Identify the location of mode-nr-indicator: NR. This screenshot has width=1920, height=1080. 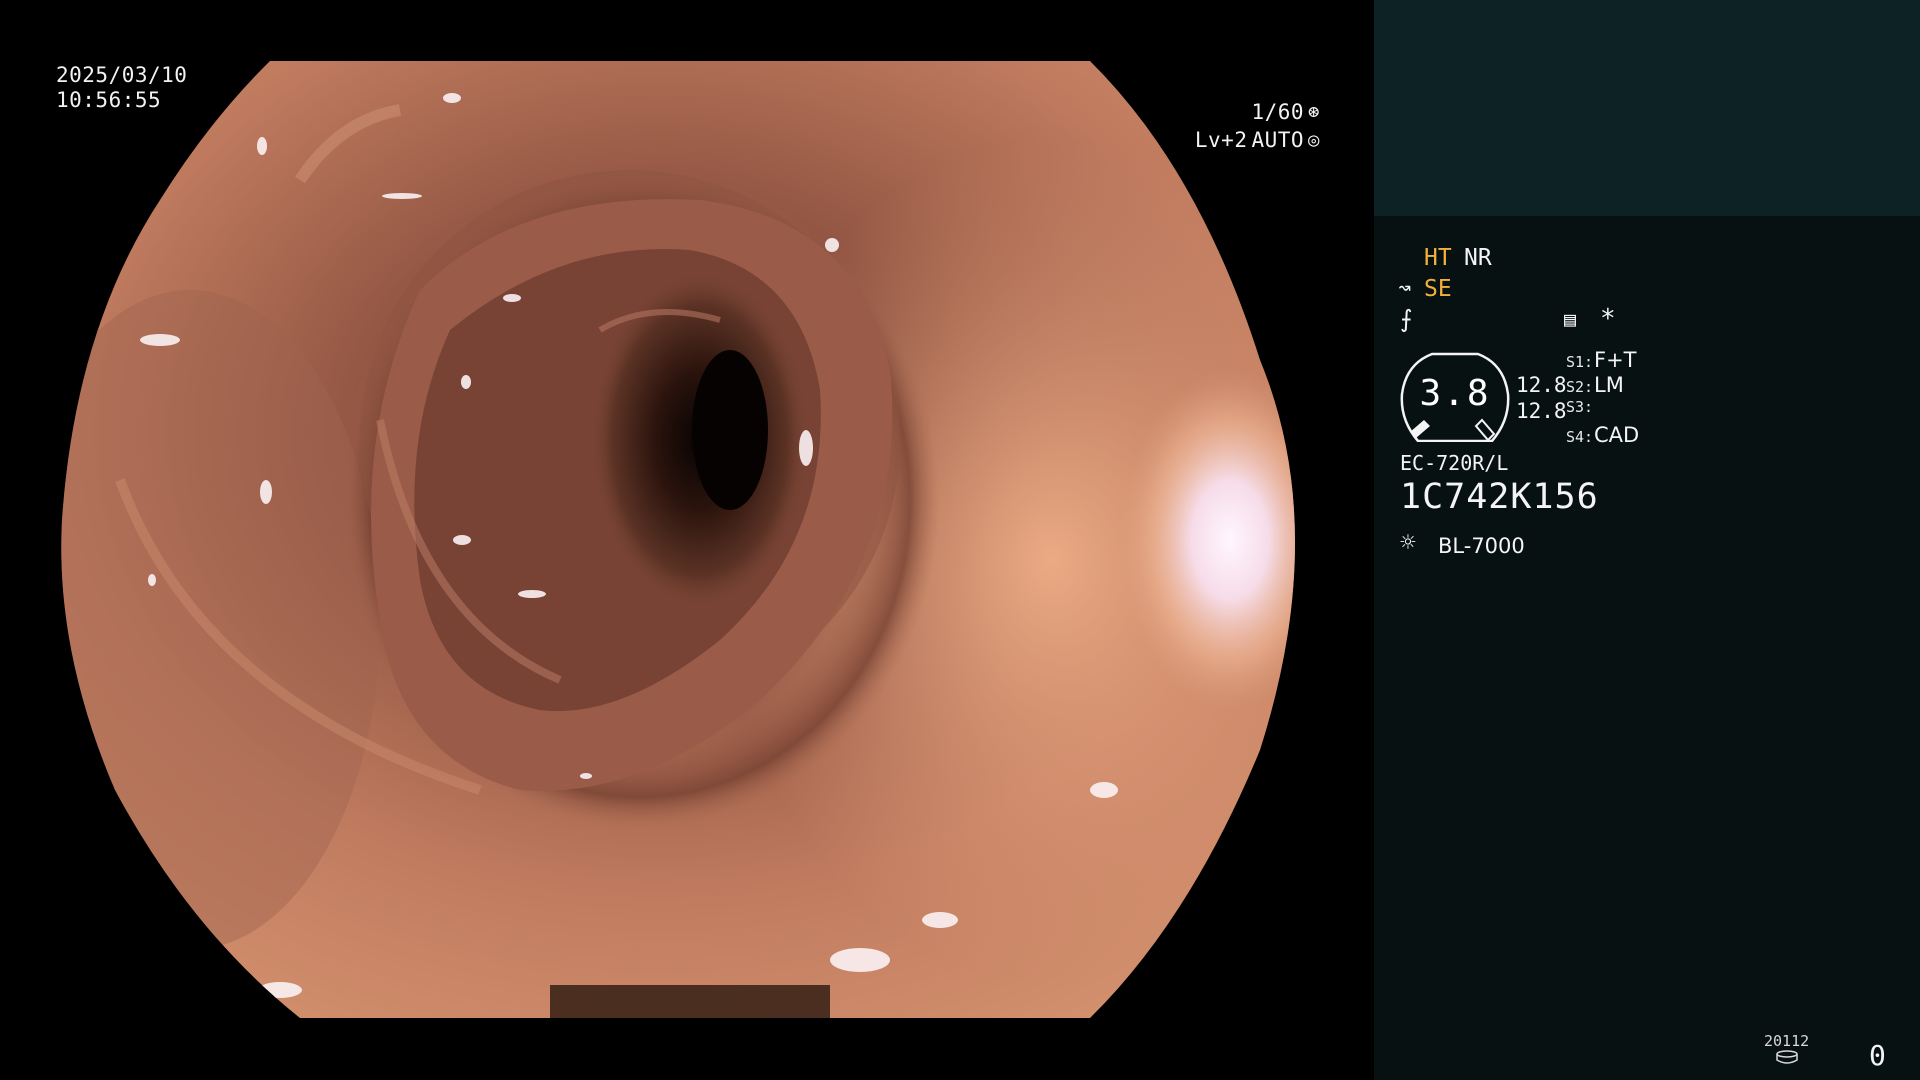
(1478, 258).